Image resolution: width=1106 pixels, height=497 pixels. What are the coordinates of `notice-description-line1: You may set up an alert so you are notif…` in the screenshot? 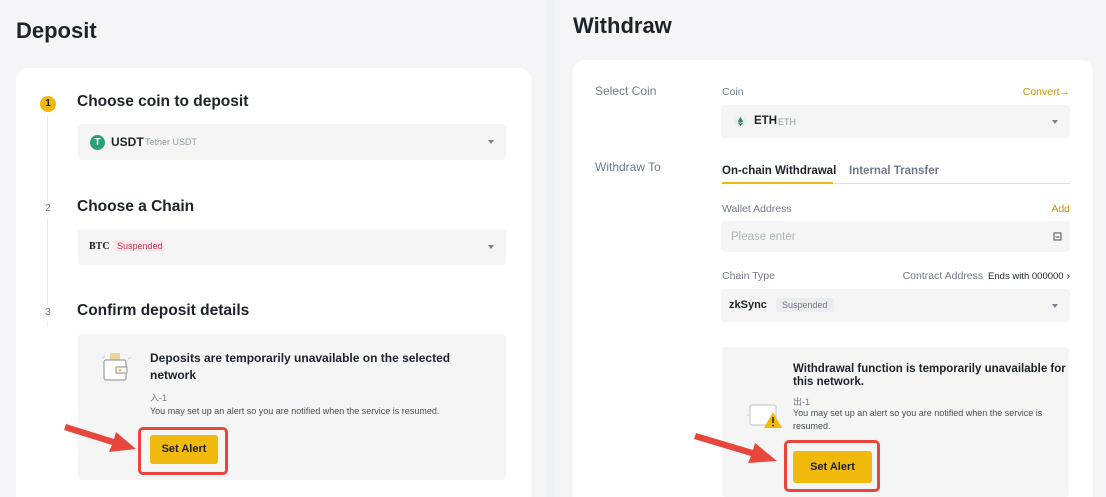 It's located at (918, 413).